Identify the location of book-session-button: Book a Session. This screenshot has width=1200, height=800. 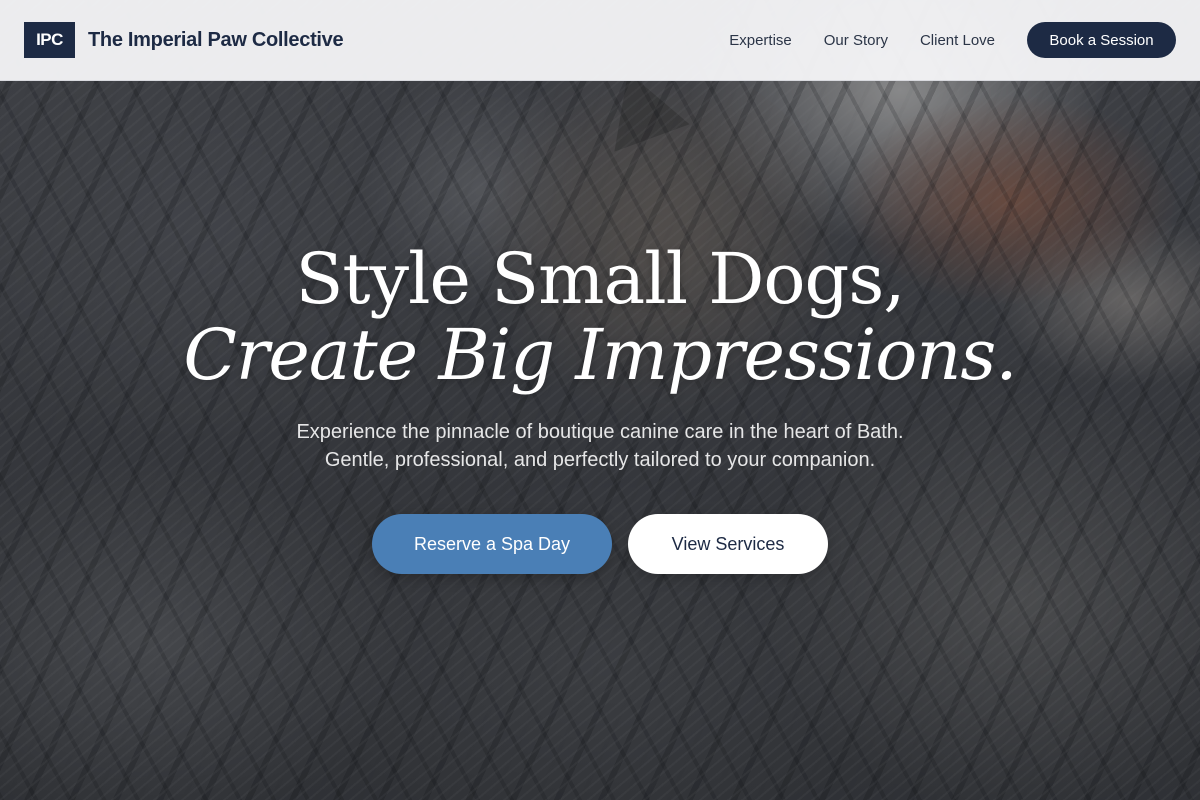
(1101, 40).